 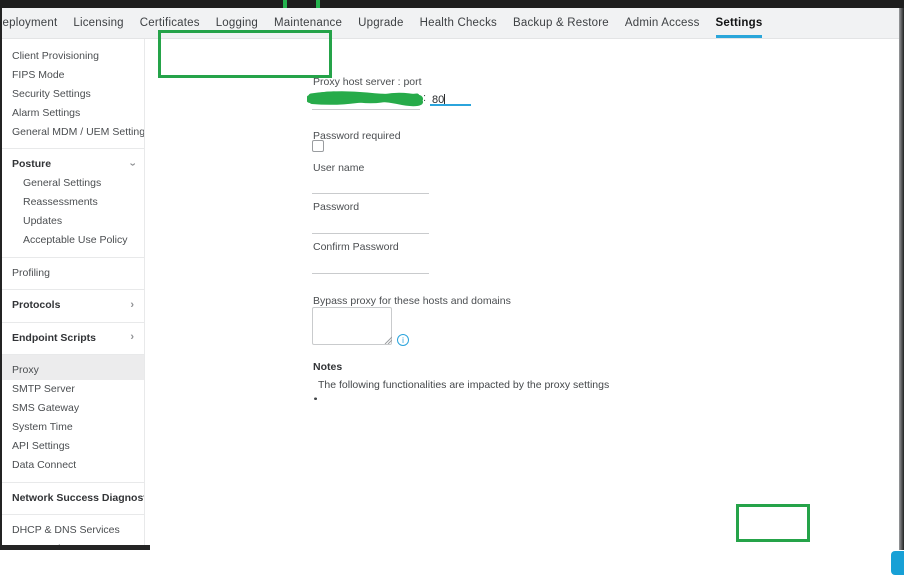 I want to click on password-required-label: Password required, so click(x=357, y=136).